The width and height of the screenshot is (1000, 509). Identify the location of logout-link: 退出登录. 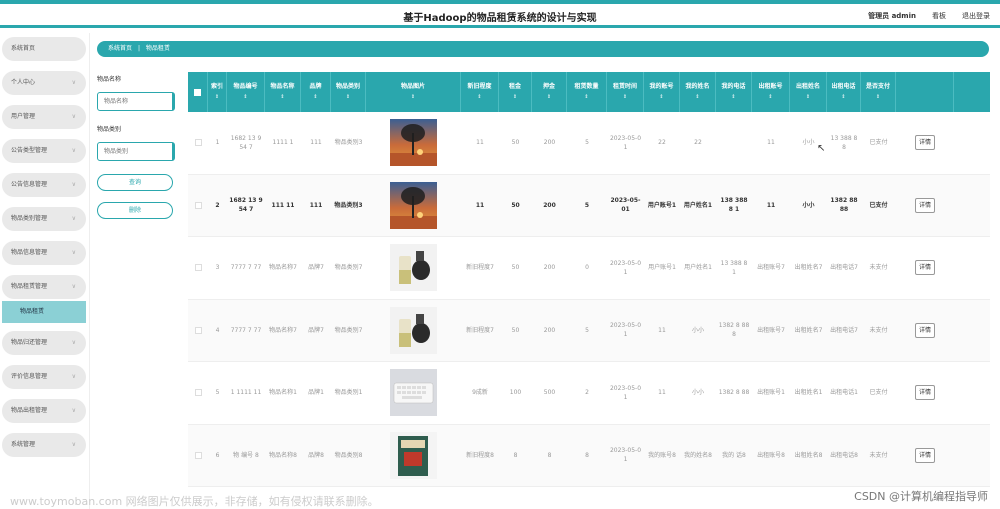
(976, 16).